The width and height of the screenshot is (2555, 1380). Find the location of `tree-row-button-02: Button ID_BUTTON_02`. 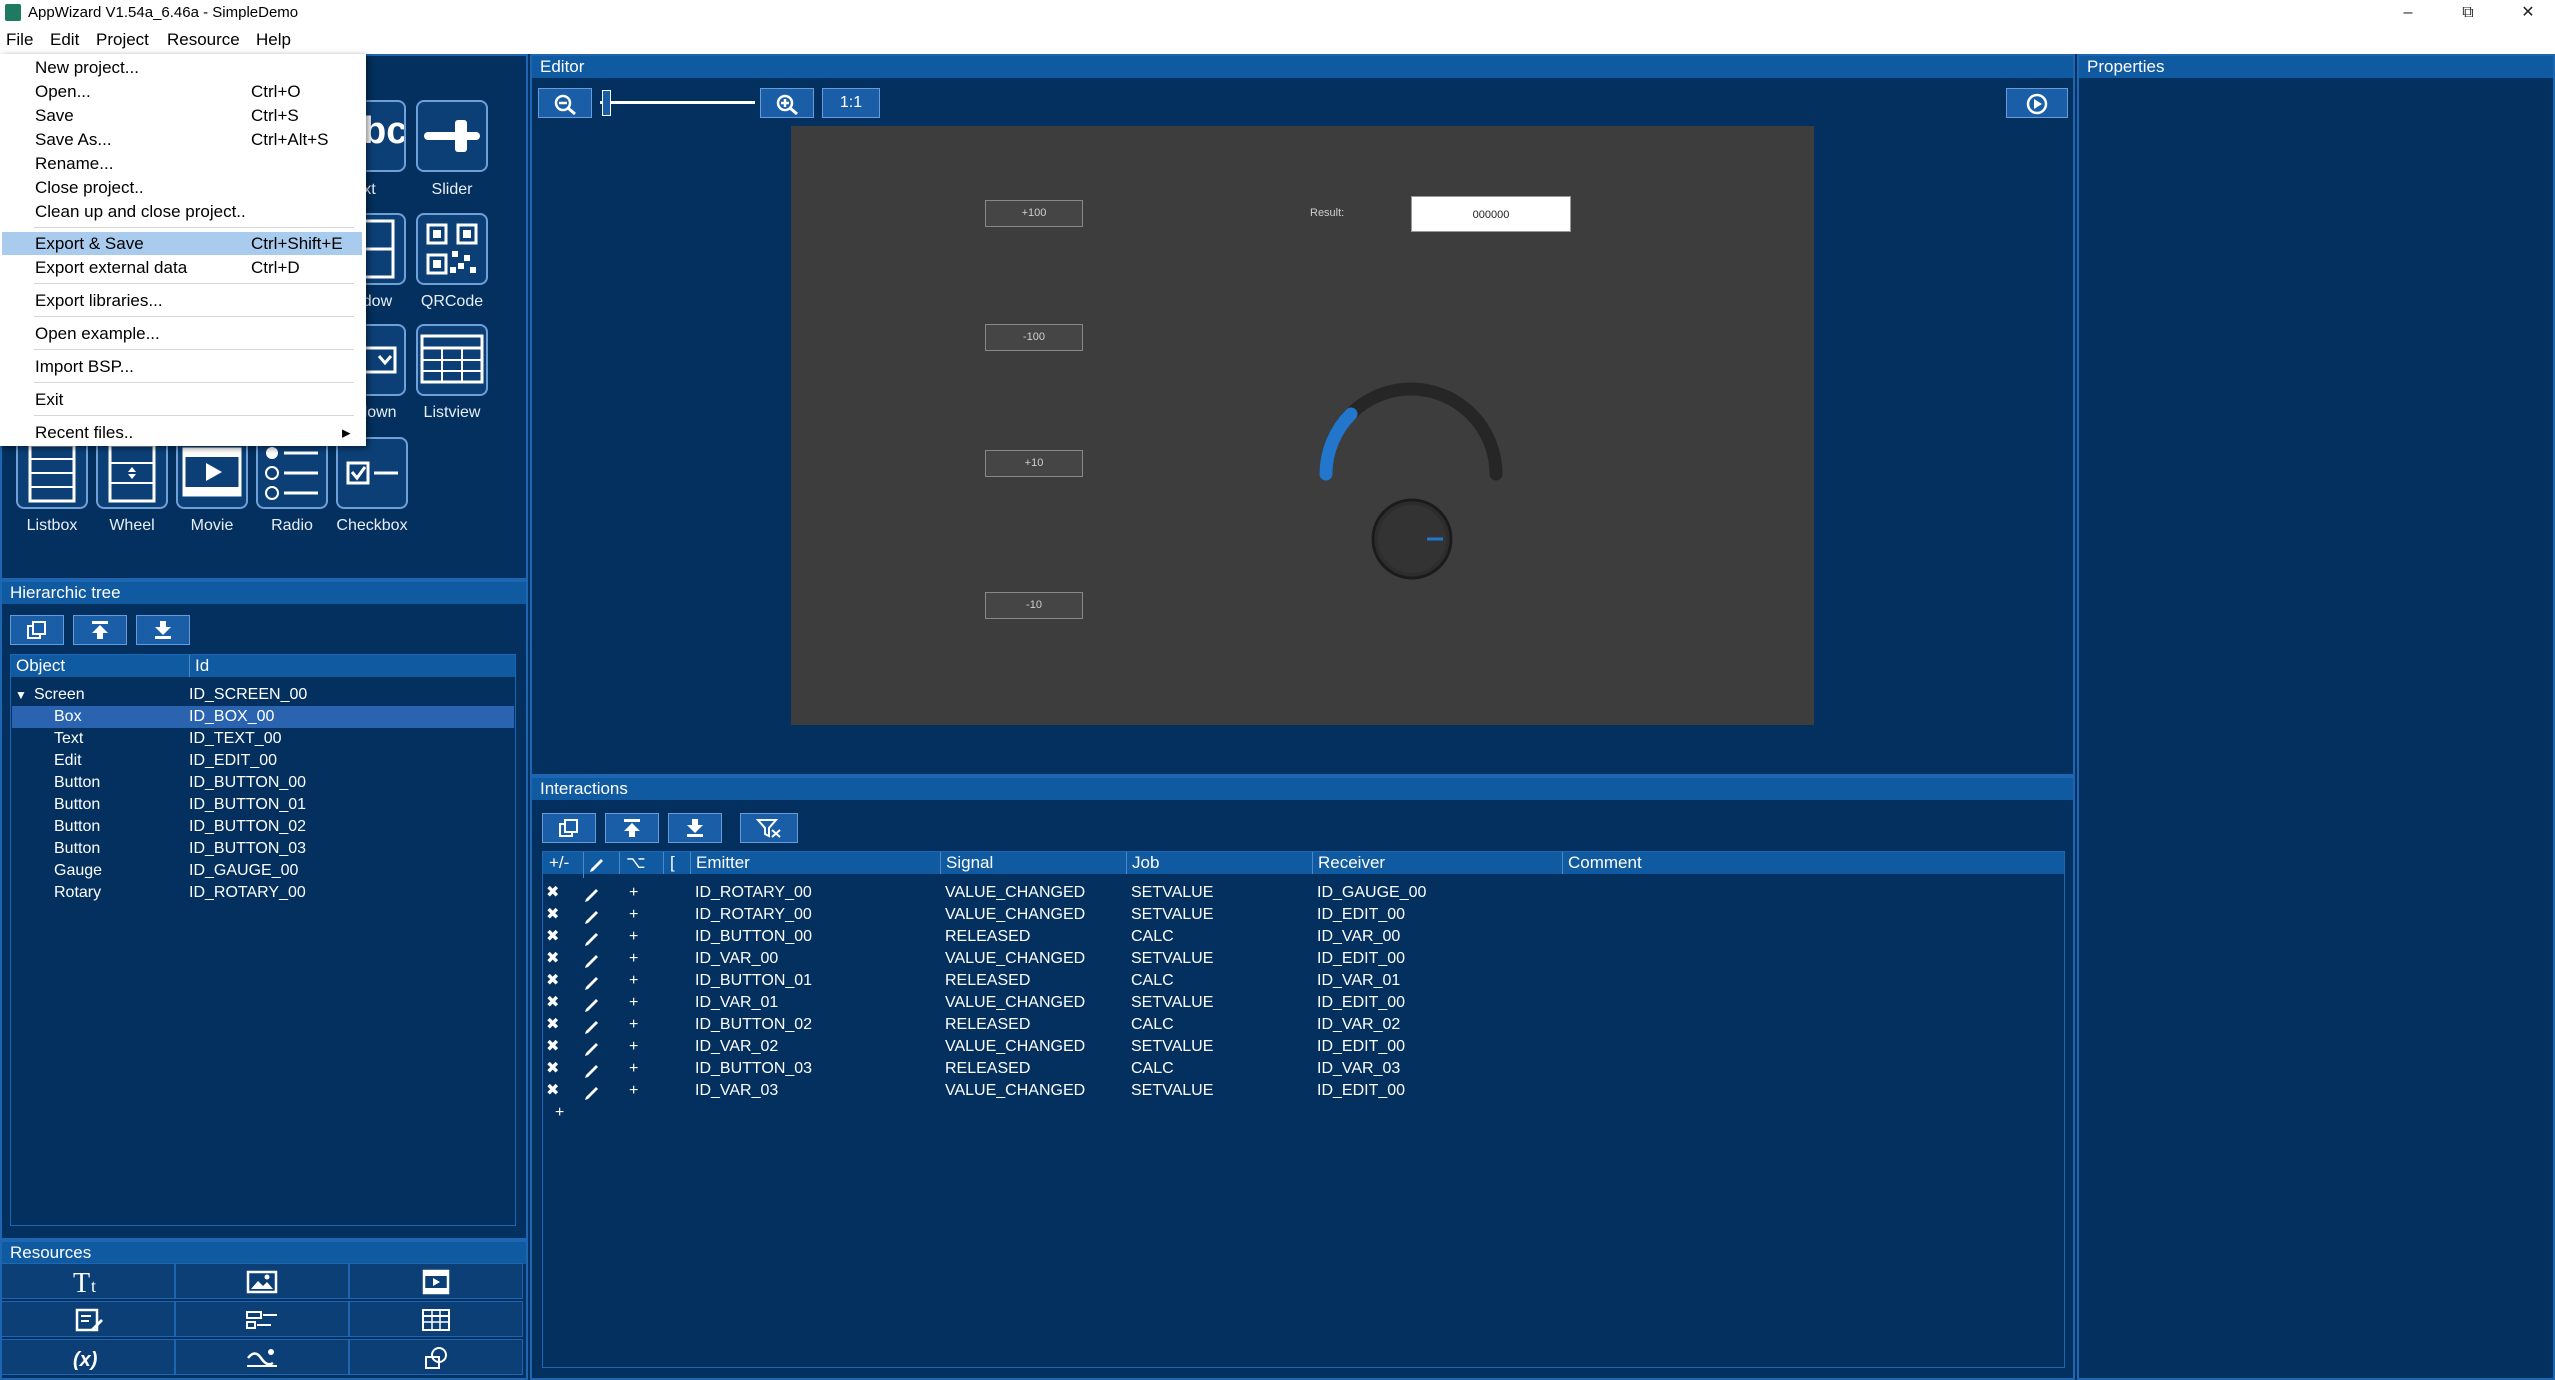

tree-row-button-02: Button ID_BUTTON_02 is located at coordinates (263, 827).